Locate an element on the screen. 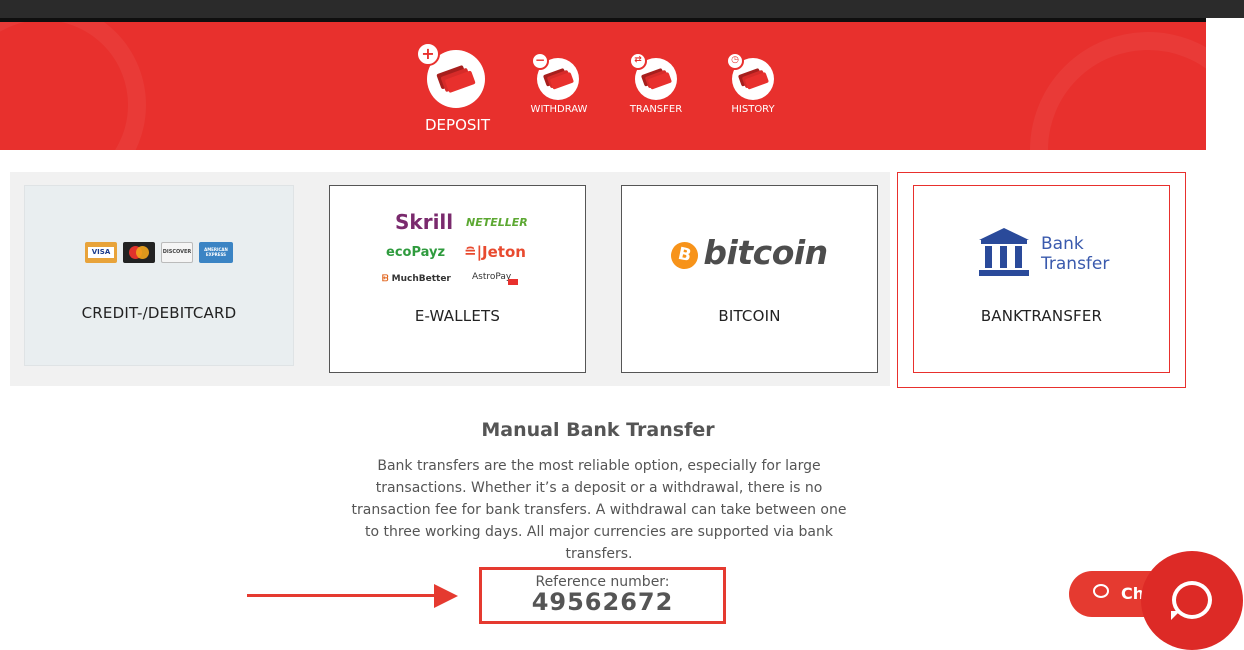  skrill-logo: Skrill is located at coordinates (424, 222).